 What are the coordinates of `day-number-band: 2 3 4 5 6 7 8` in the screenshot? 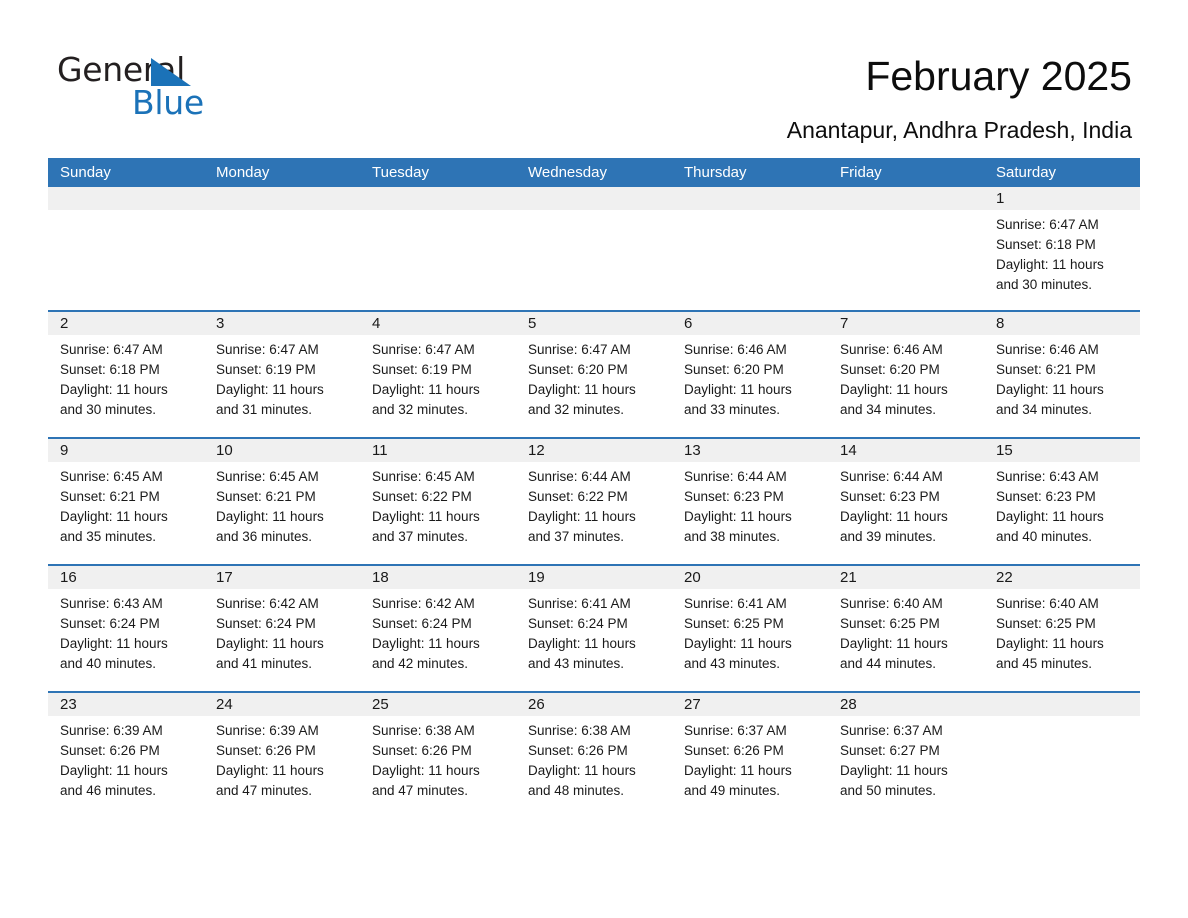 It's located at (594, 323).